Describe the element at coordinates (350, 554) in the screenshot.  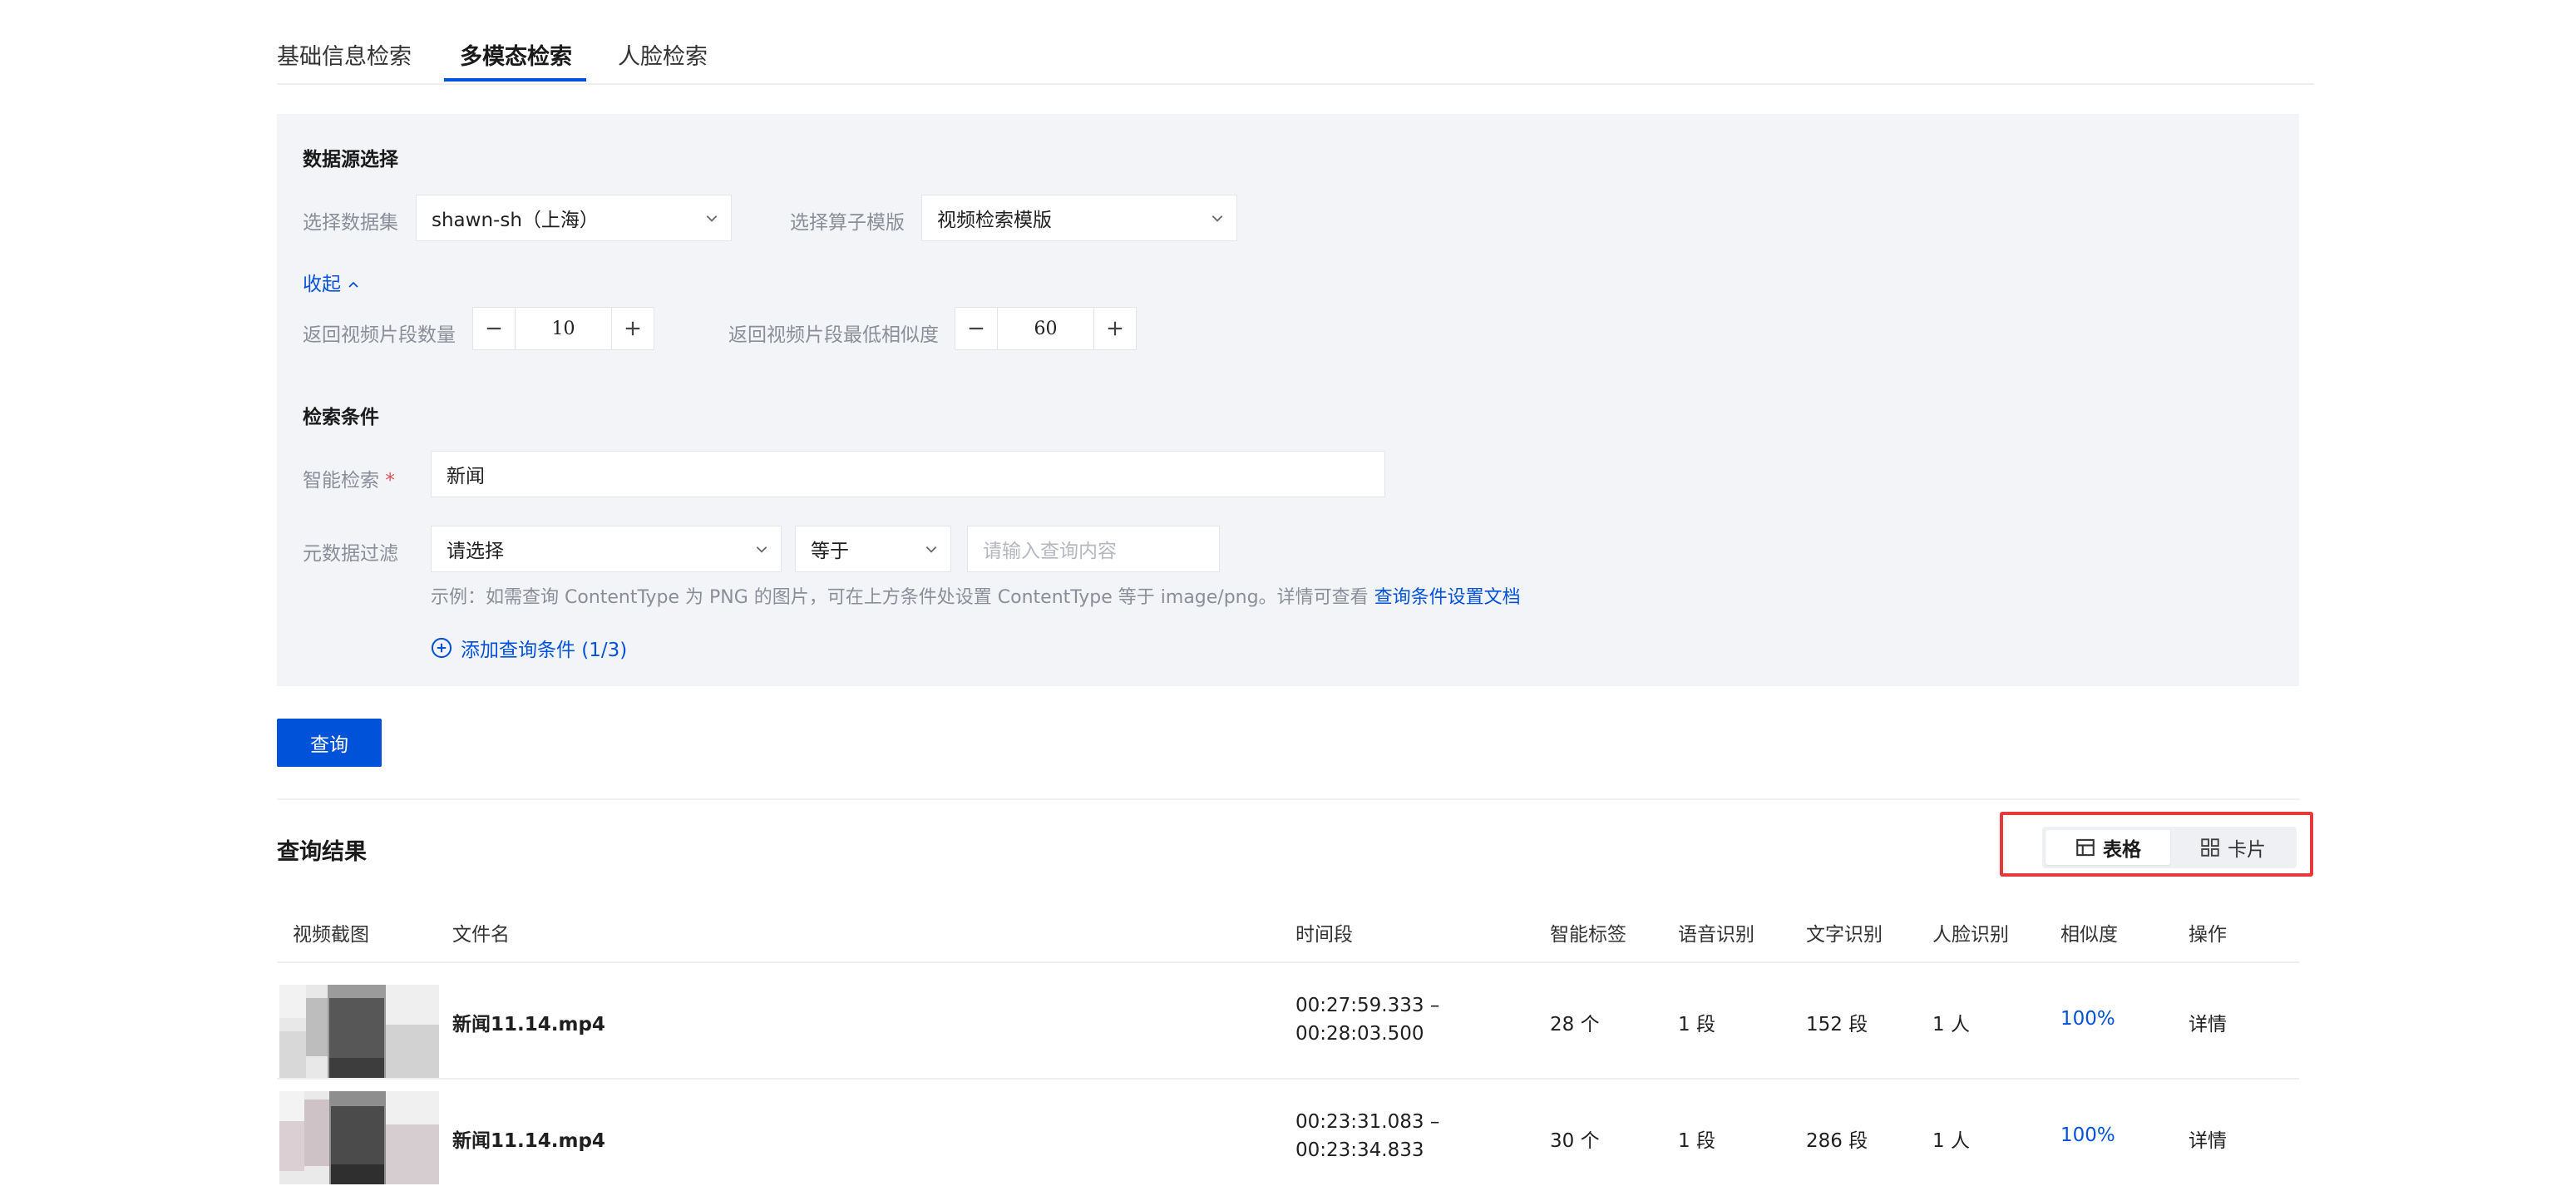
I see `metadata-filter-label: 元数据过滤` at that location.